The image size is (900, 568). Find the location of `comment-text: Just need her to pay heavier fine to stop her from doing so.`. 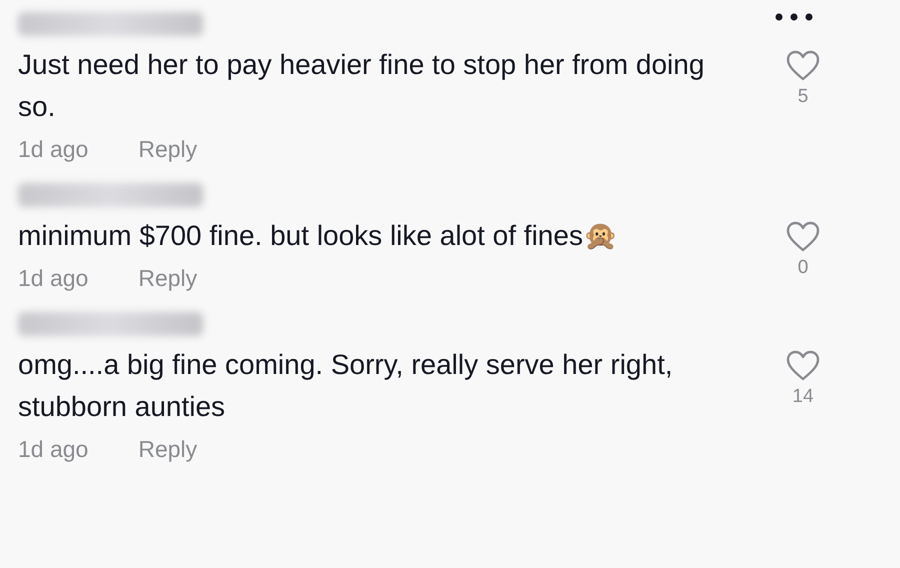

comment-text: Just need her to pay heavier fine to stop her from doing so. is located at coordinates (362, 86).